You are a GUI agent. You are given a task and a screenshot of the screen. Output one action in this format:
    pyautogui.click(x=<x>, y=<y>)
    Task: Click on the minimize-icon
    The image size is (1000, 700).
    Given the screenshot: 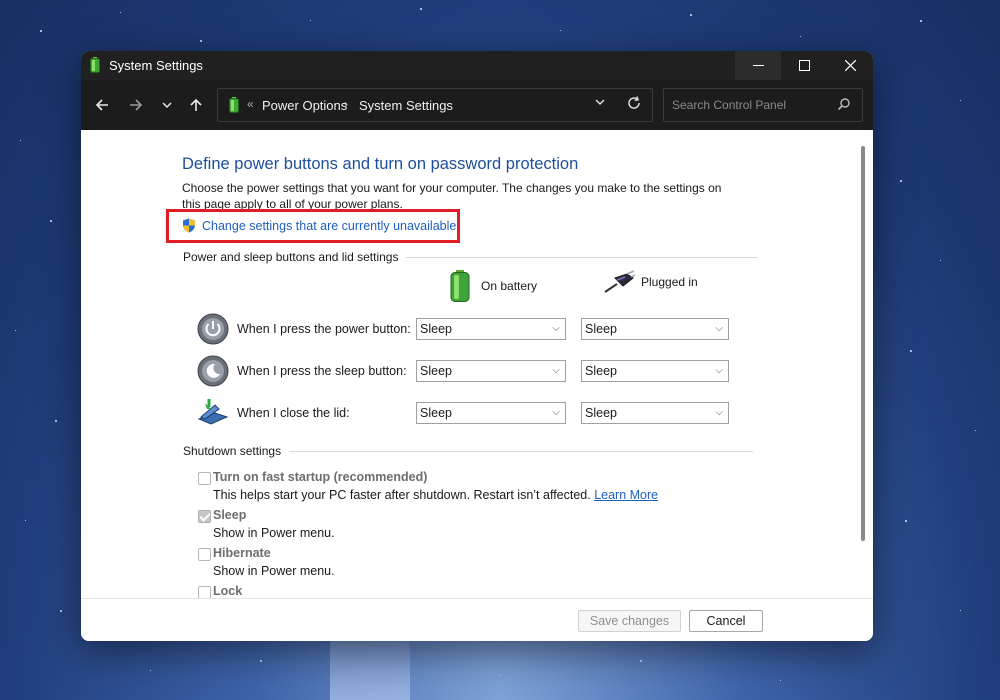 What is the action you would take?
    pyautogui.click(x=758, y=65)
    